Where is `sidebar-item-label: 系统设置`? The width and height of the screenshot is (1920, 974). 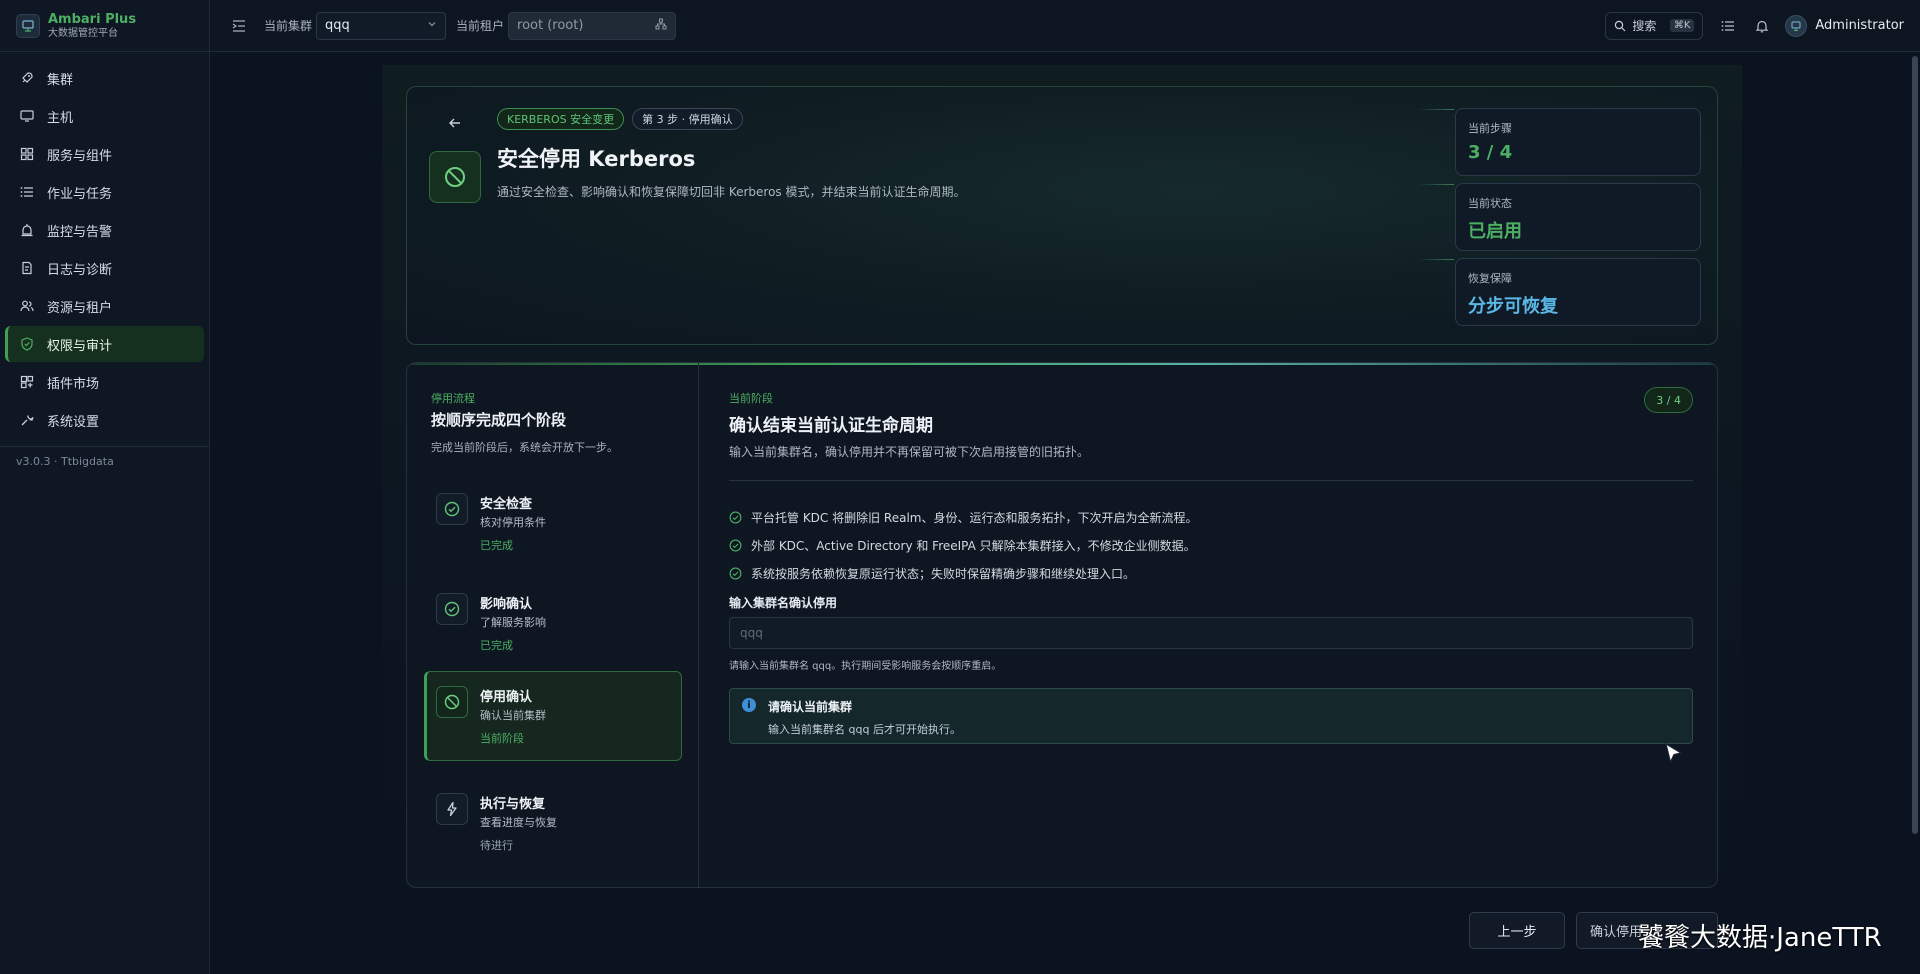
sidebar-item-label: 系统设置 is located at coordinates (73, 422).